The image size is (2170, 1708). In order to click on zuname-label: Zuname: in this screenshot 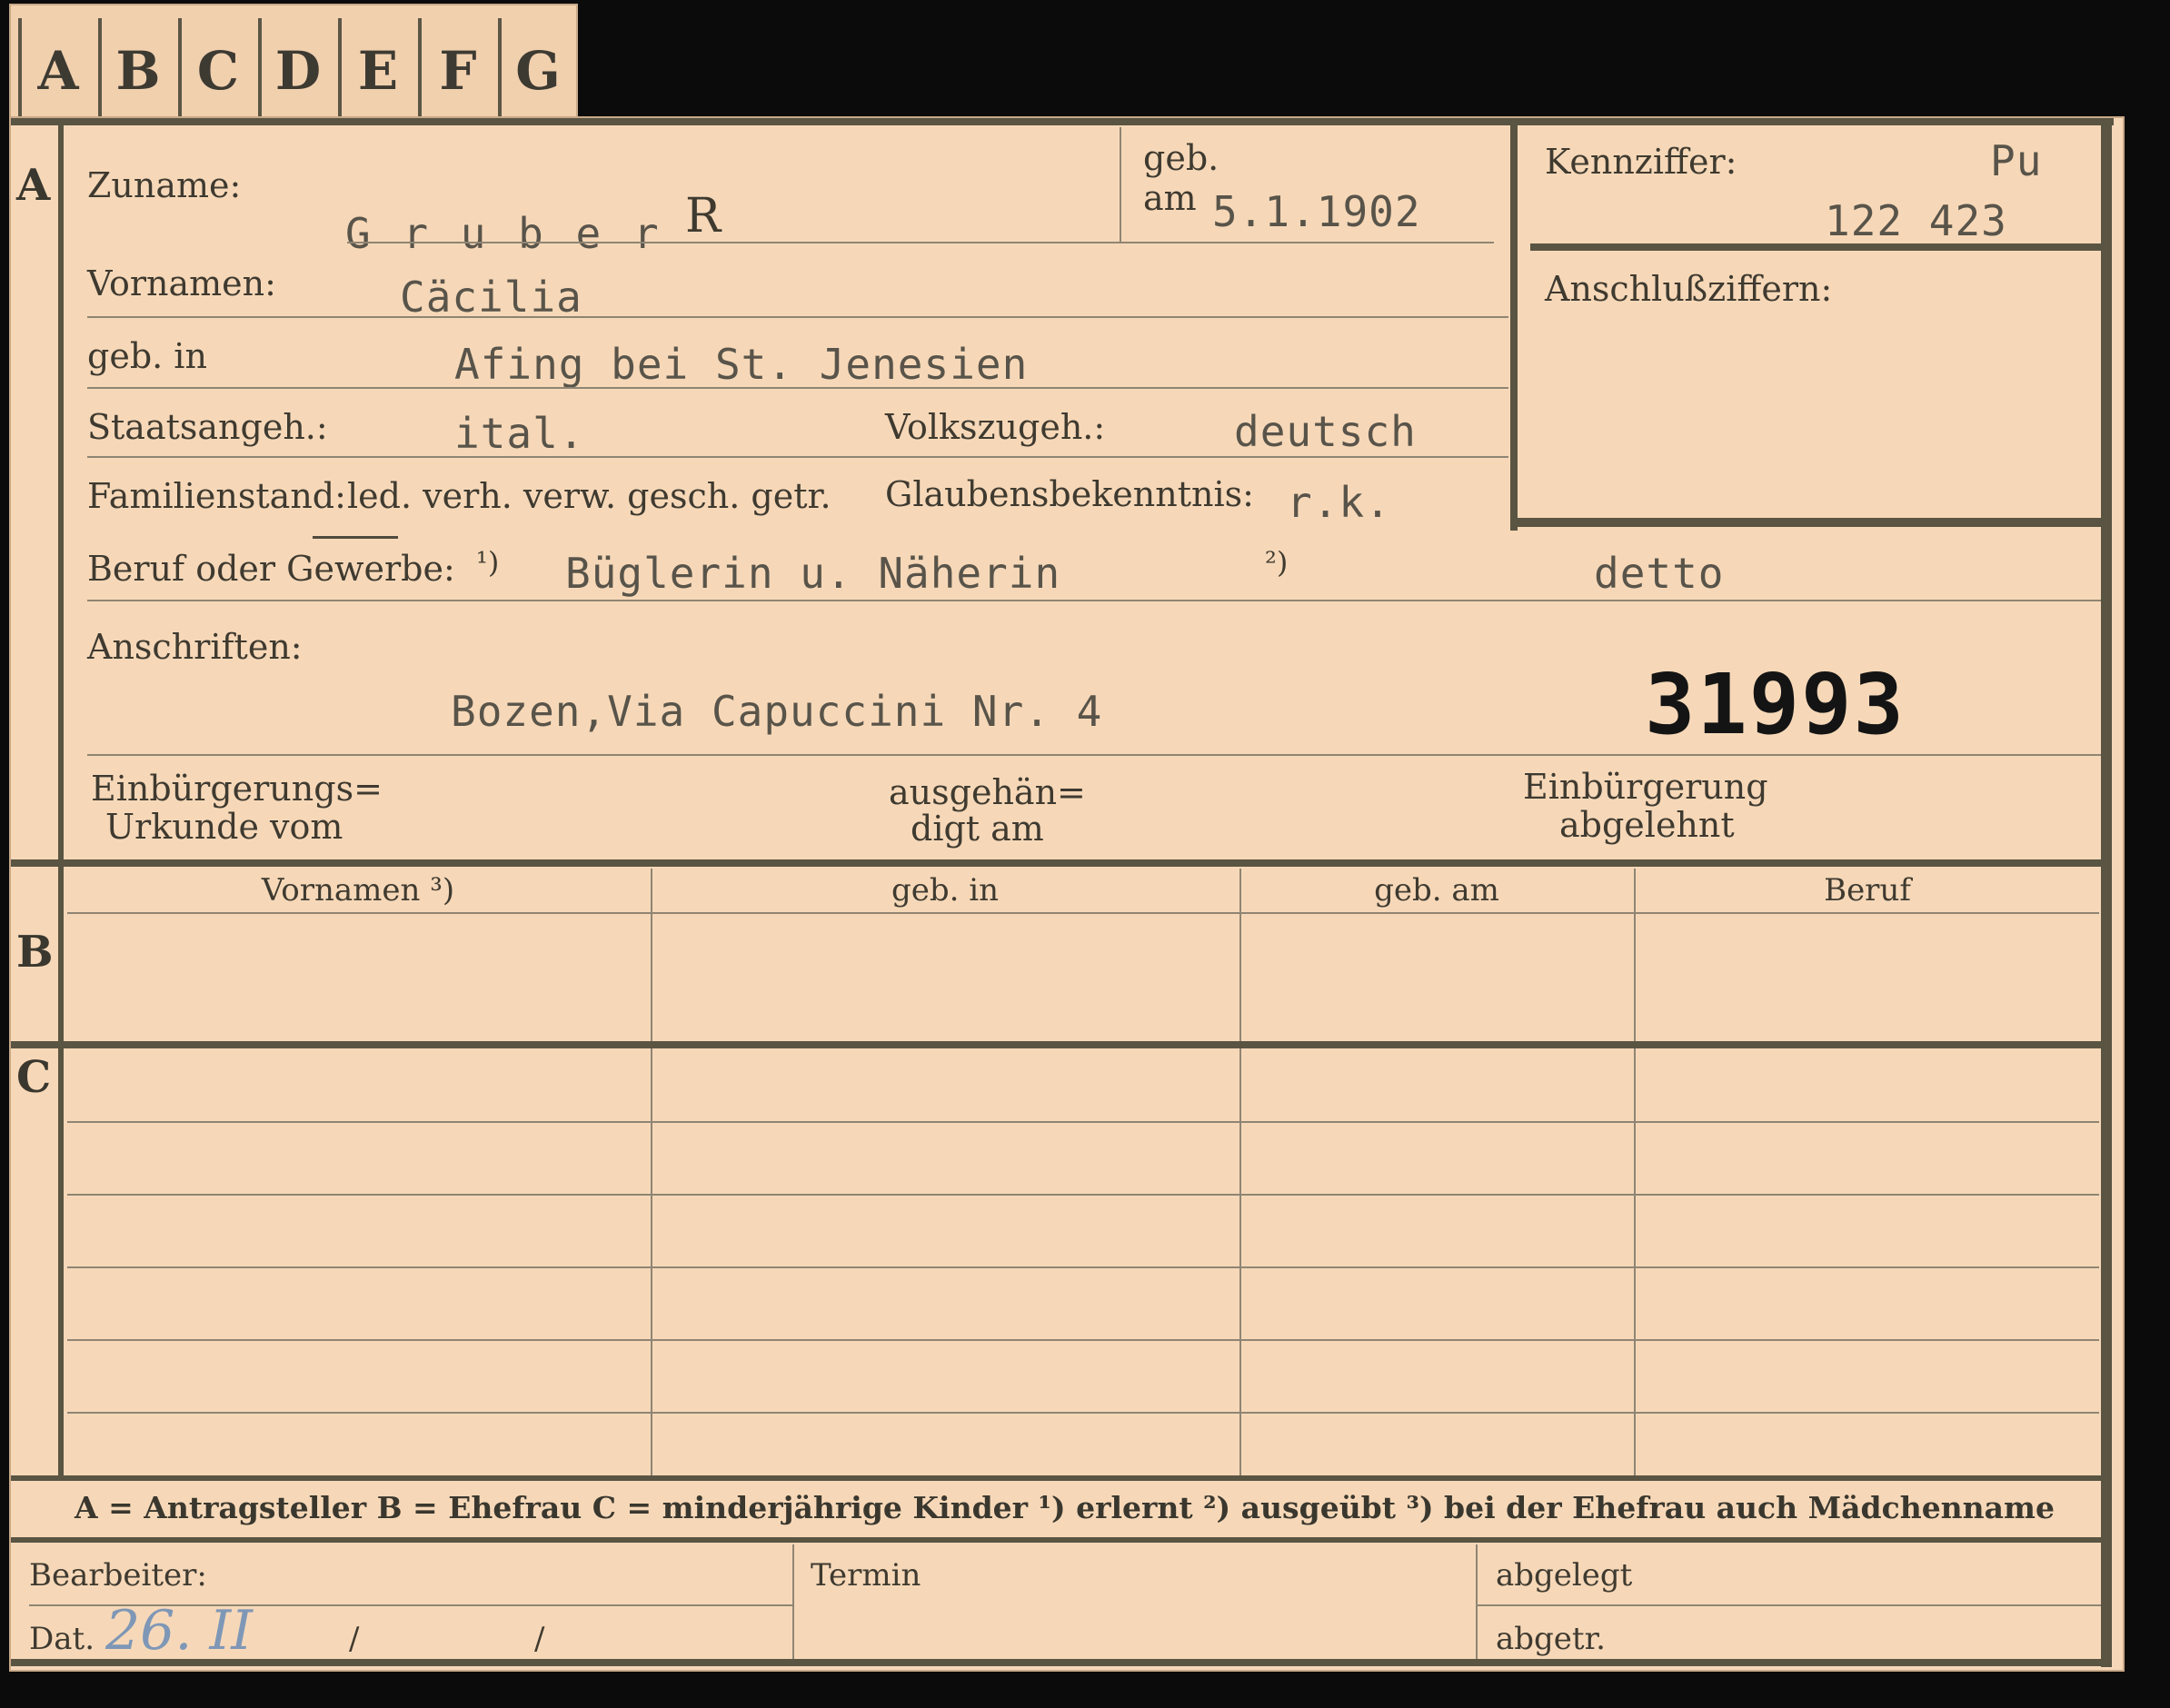, I will do `click(164, 185)`.